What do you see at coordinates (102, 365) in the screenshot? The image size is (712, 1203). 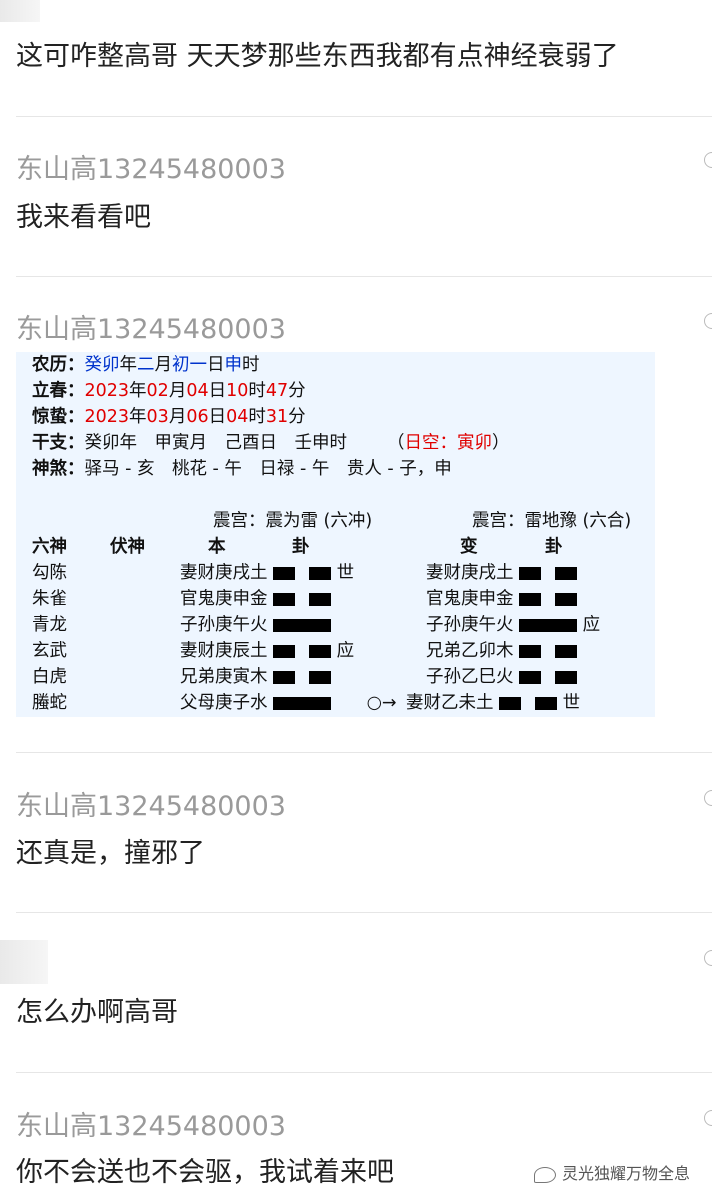 I see `year-gz: 癸卯` at bounding box center [102, 365].